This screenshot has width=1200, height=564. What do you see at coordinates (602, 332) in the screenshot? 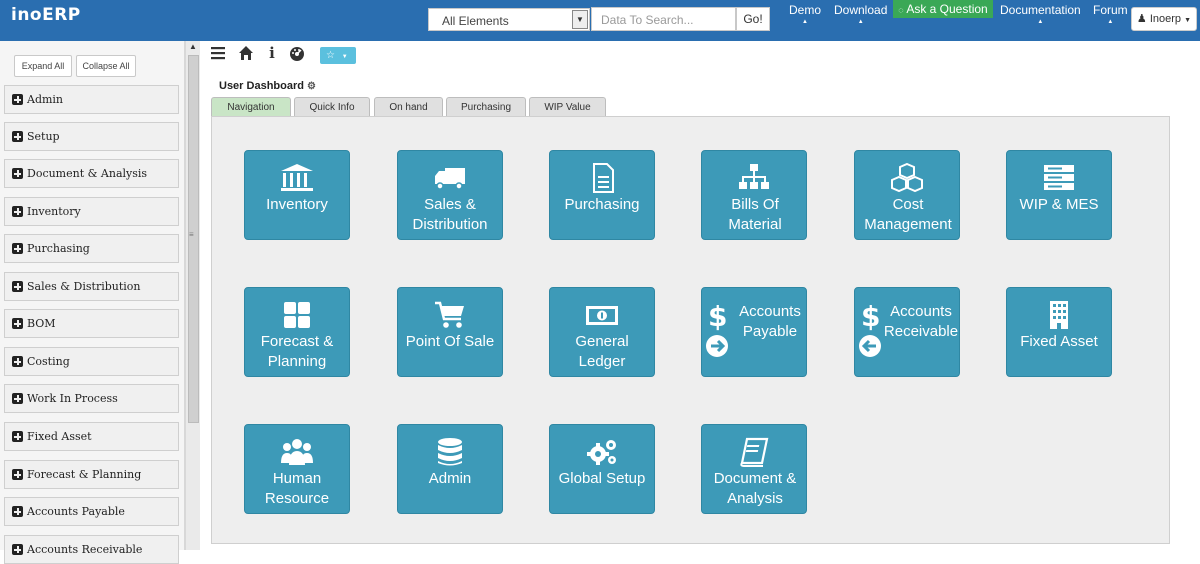
I see `tile-general-ledger: General Ledger` at bounding box center [602, 332].